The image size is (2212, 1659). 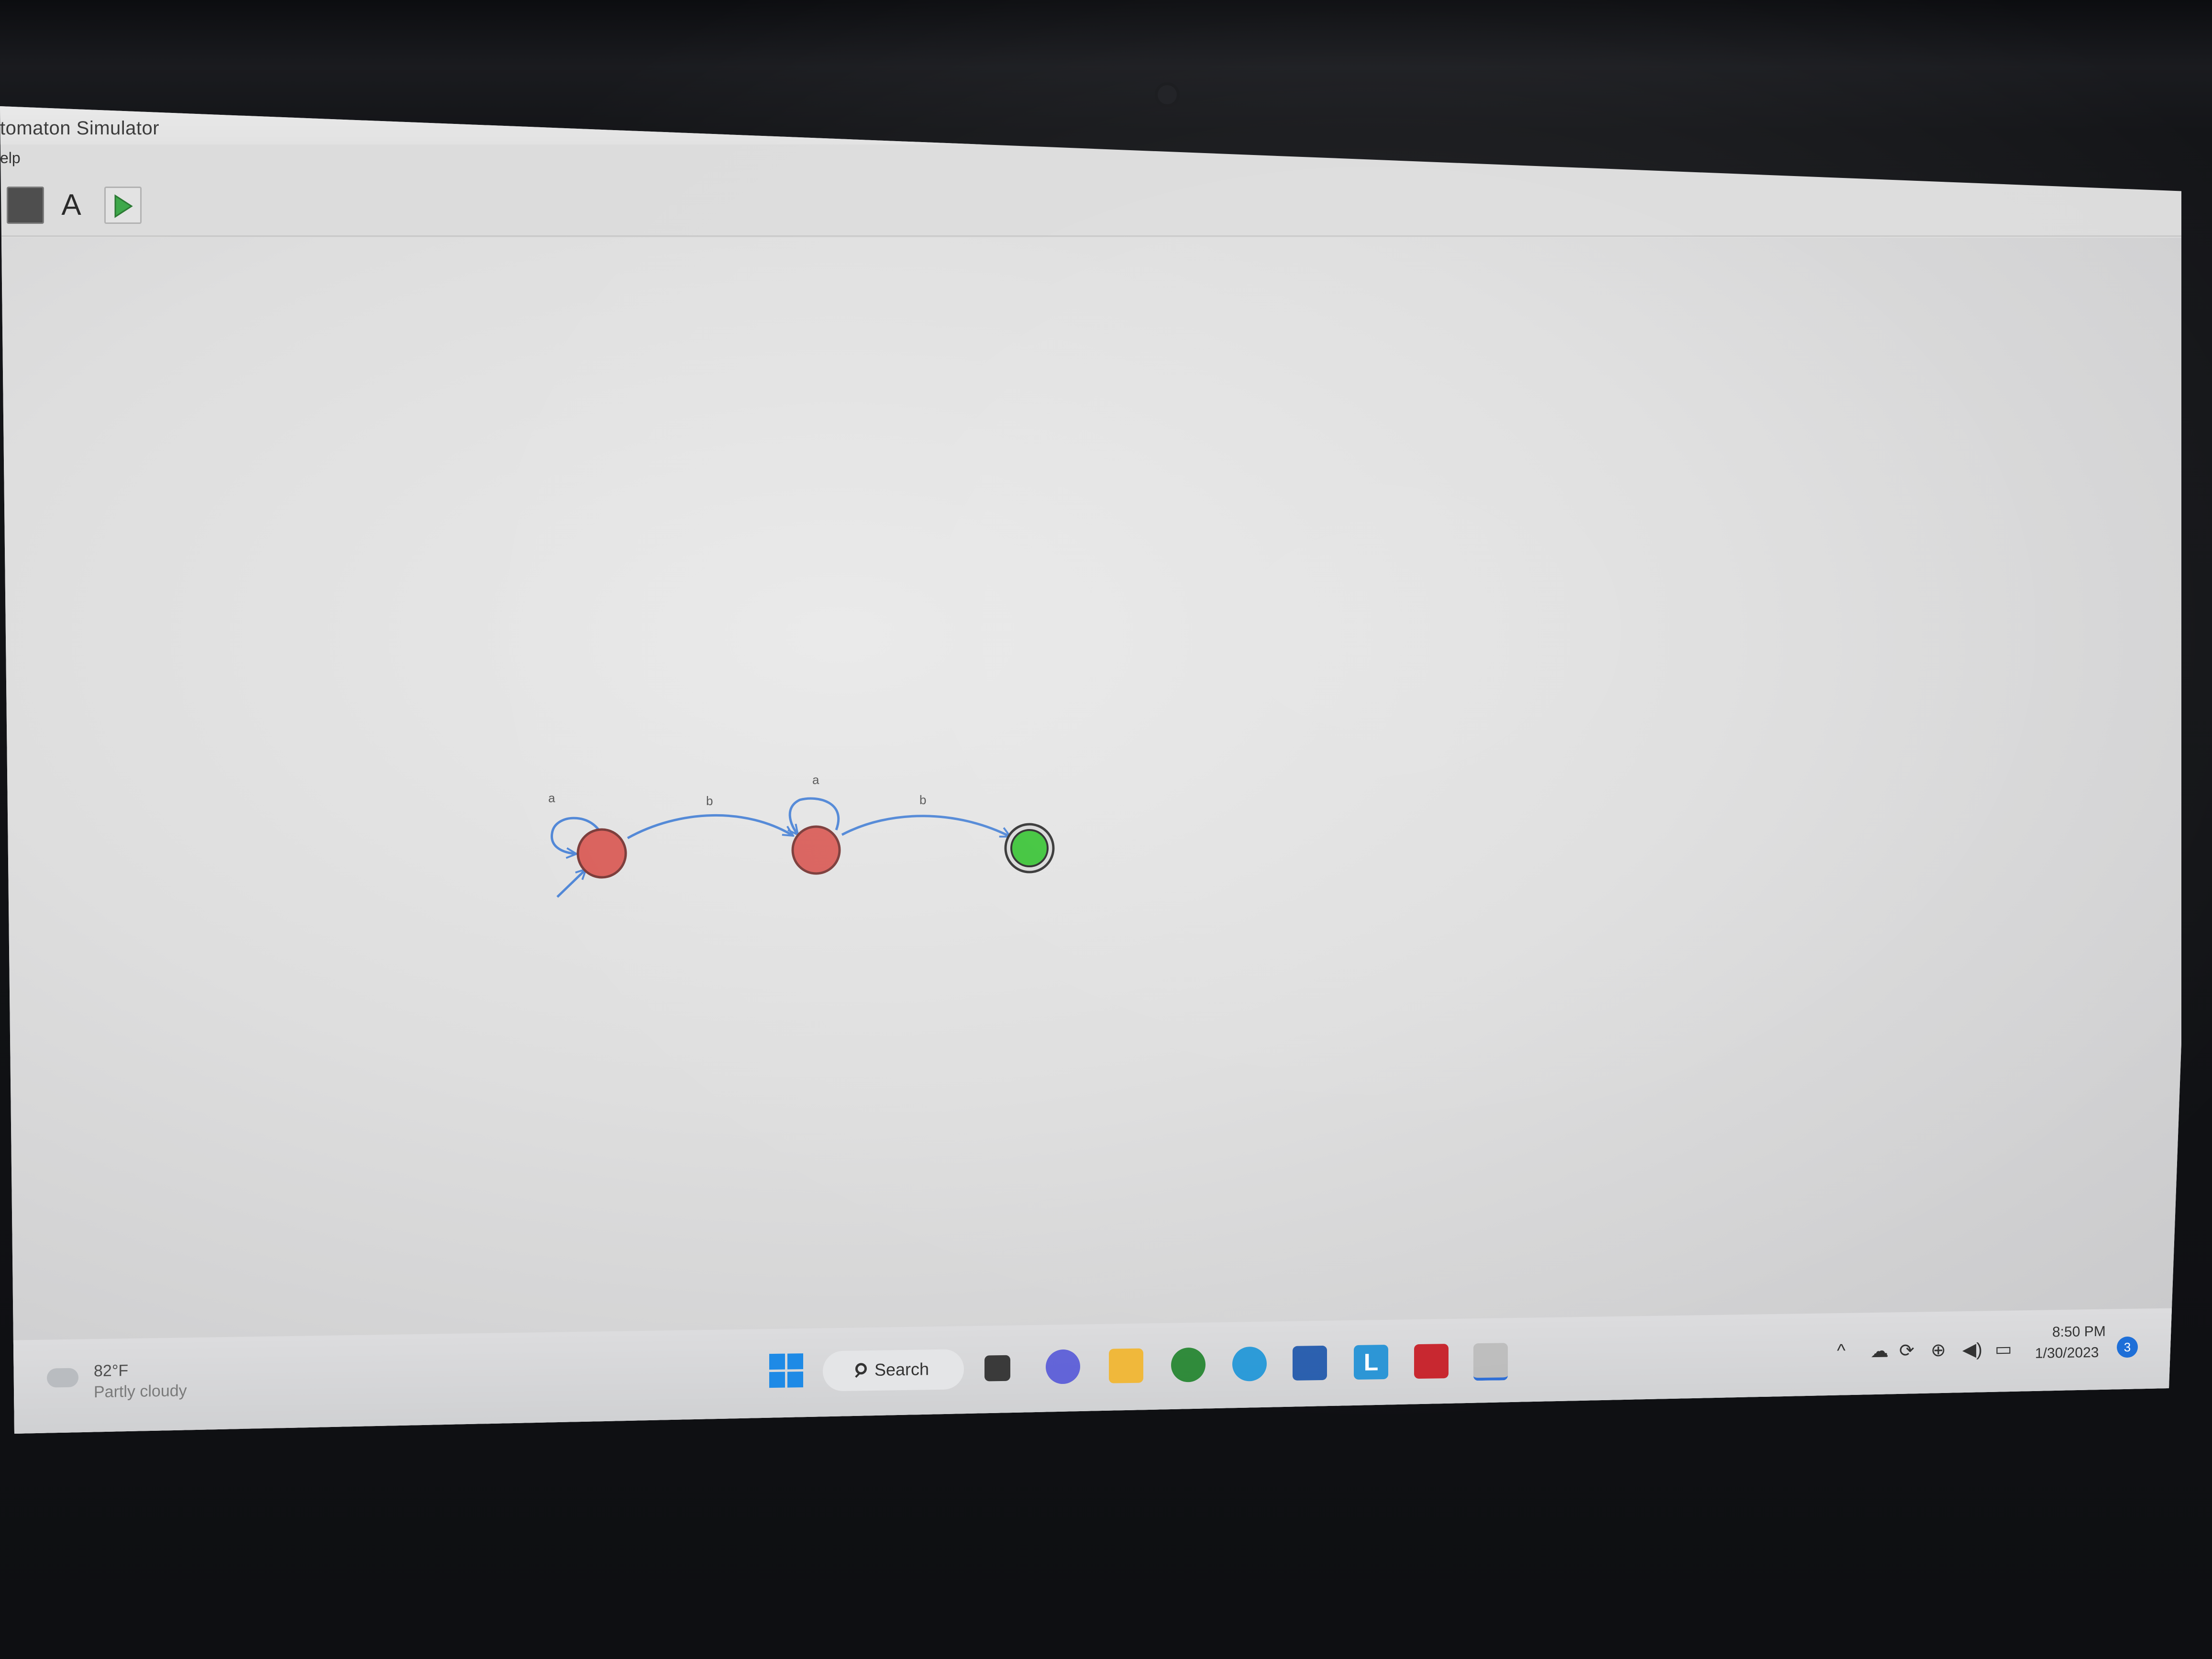 What do you see at coordinates (80, 128) in the screenshot?
I see `window-title: tomaton Simulator` at bounding box center [80, 128].